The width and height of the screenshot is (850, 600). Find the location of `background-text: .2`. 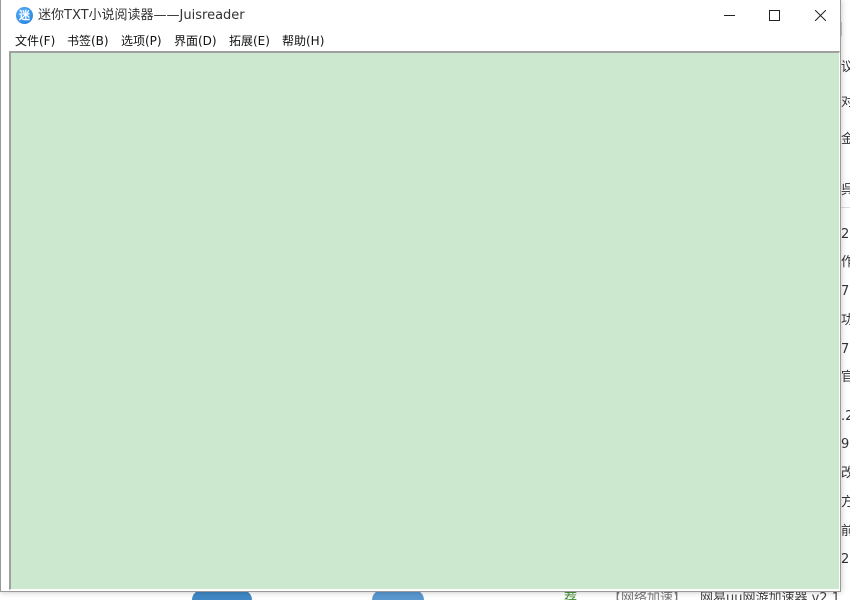

background-text: .2 is located at coordinates (845, 416).